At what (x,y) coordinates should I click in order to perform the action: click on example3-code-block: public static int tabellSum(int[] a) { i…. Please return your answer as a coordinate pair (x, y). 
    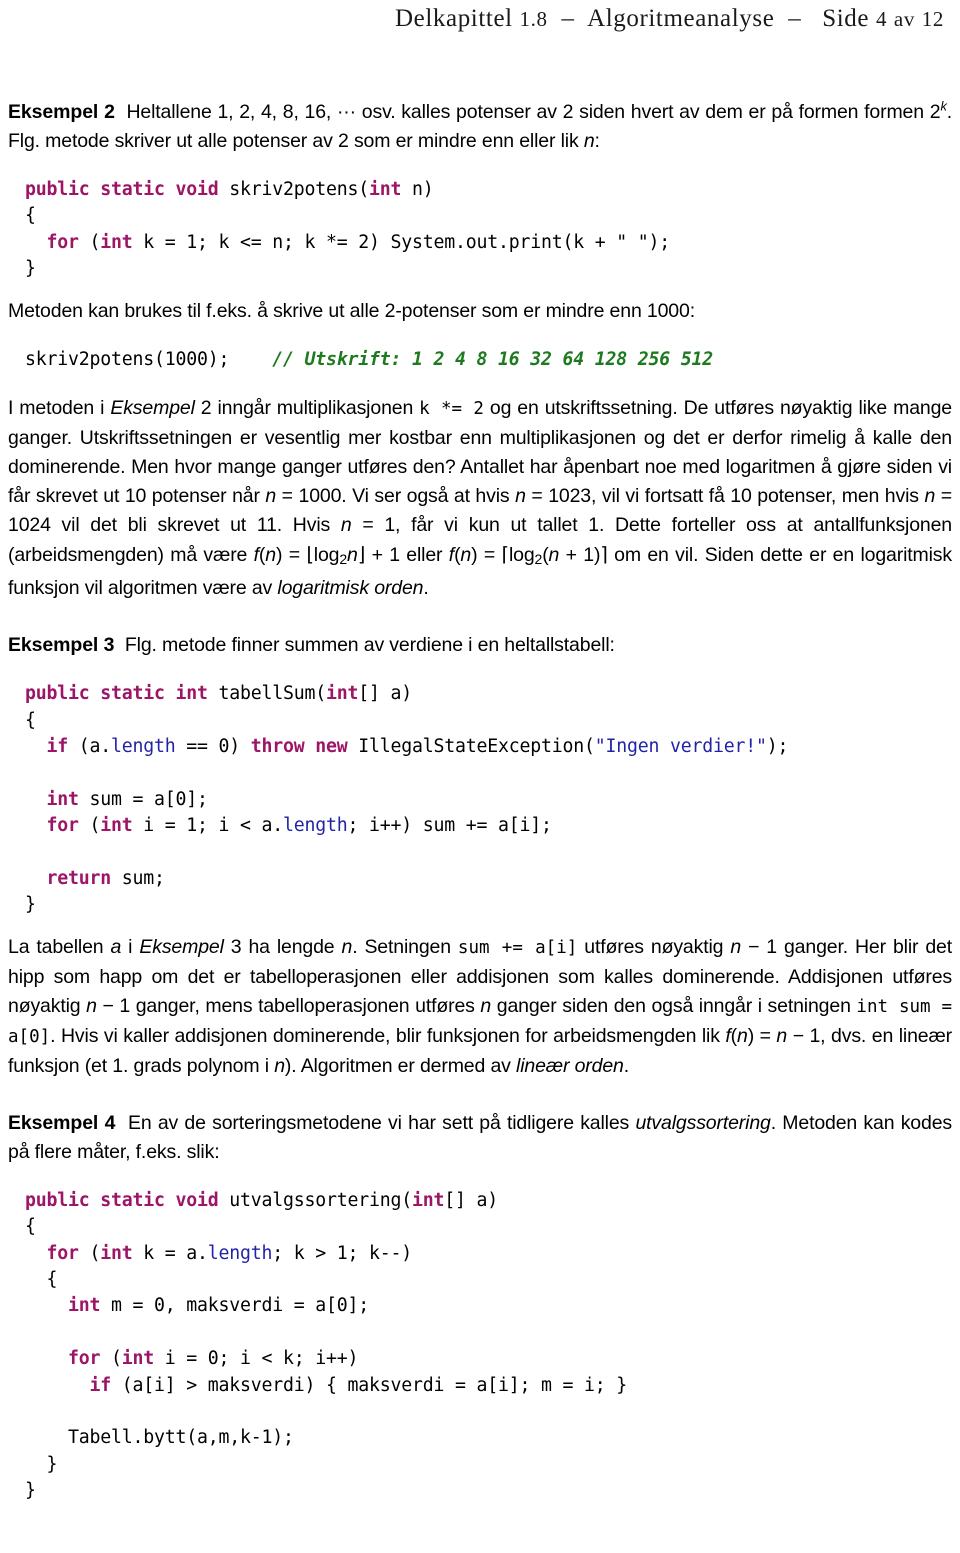
    Looking at the image, I should click on (488, 800).